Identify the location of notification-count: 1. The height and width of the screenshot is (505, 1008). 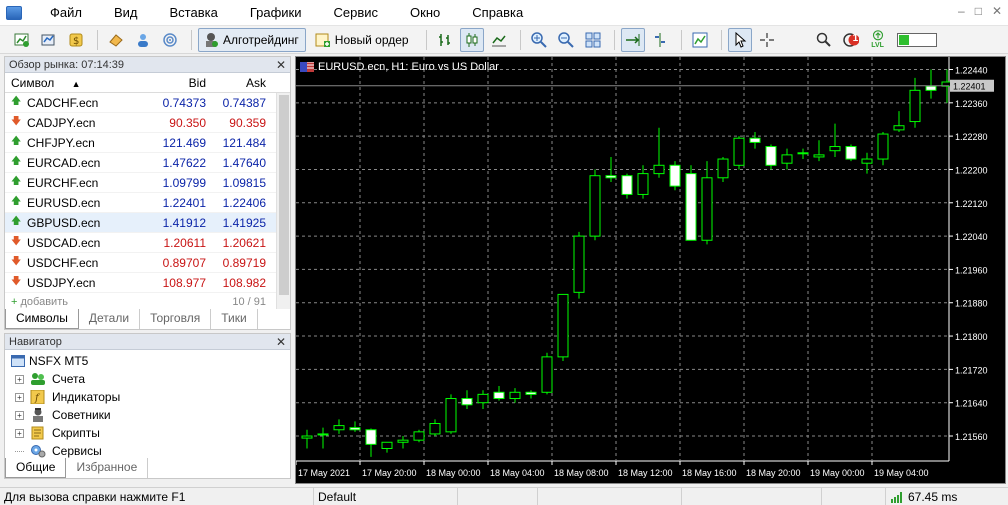
(855, 38).